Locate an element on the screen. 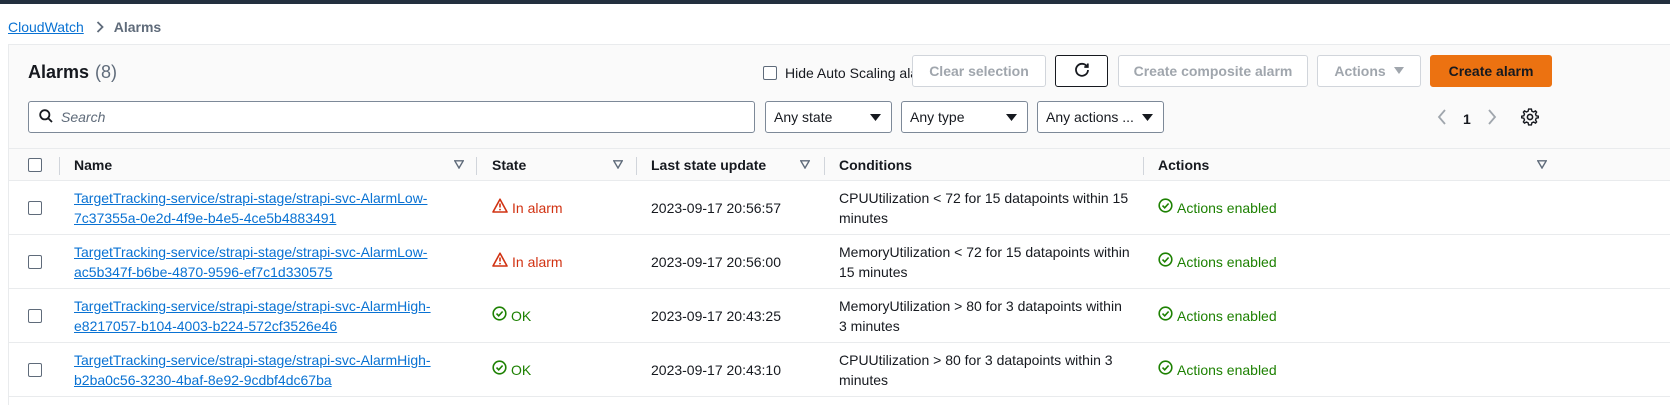 The image size is (1670, 405). pagination: 1 is located at coordinates (1467, 118).